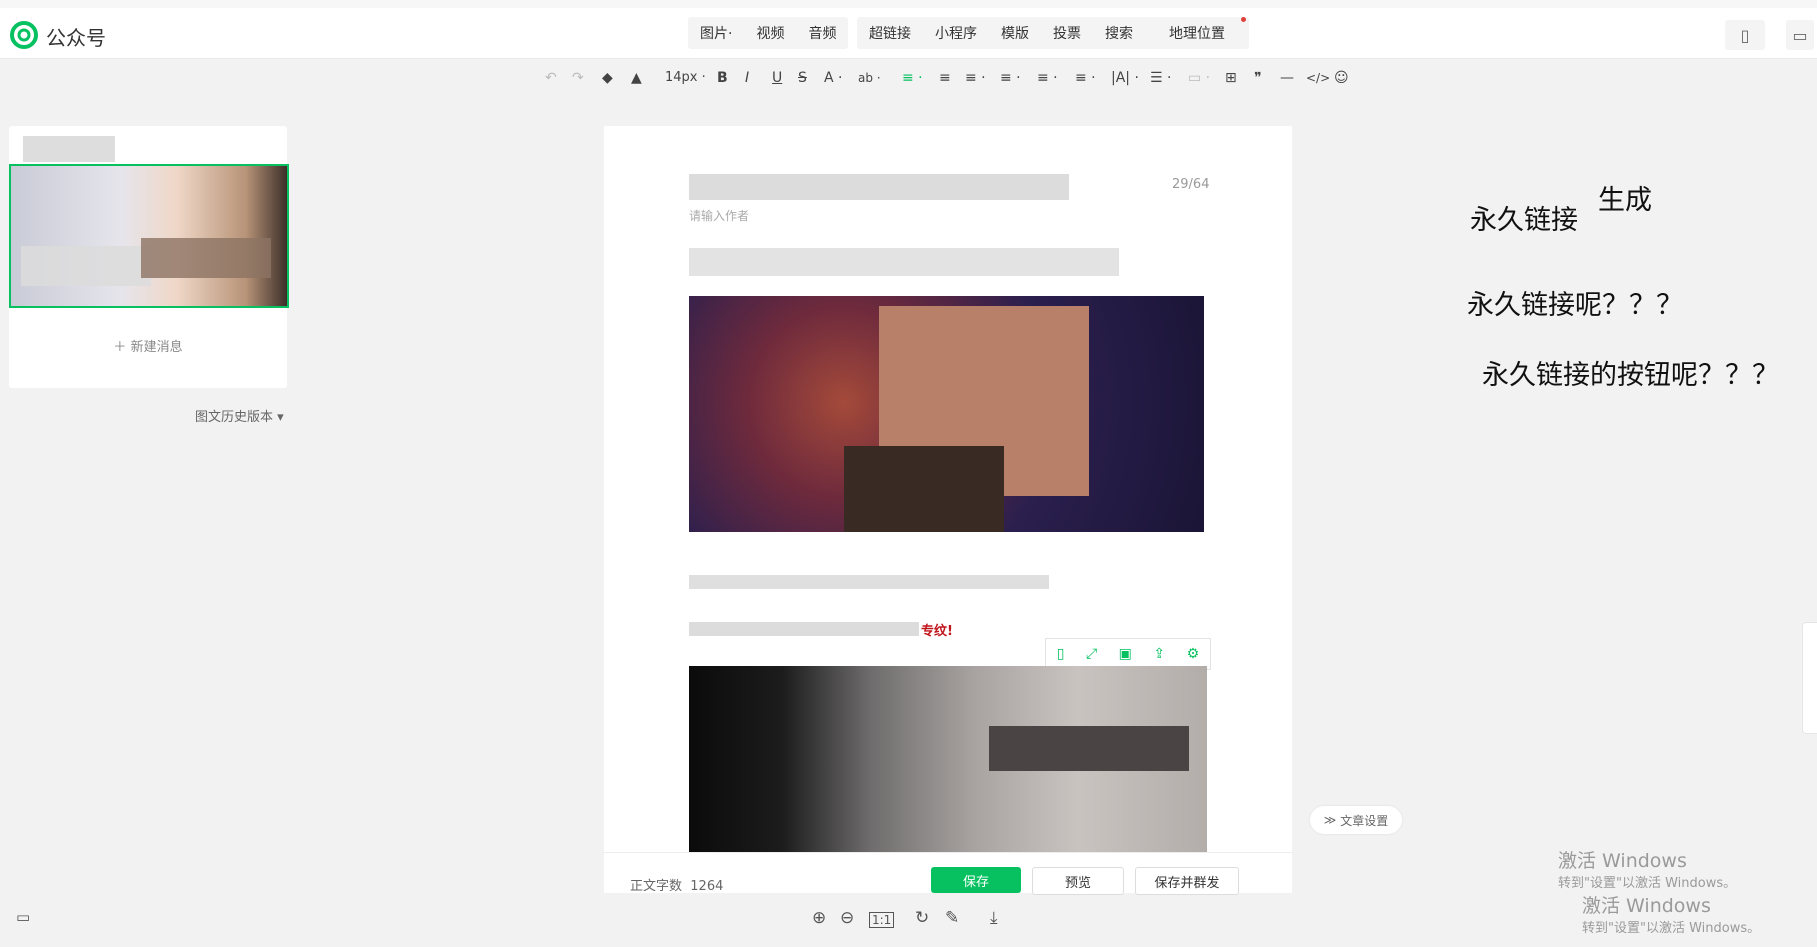 The height and width of the screenshot is (947, 1817). I want to click on message-cover-card, so click(149, 236).